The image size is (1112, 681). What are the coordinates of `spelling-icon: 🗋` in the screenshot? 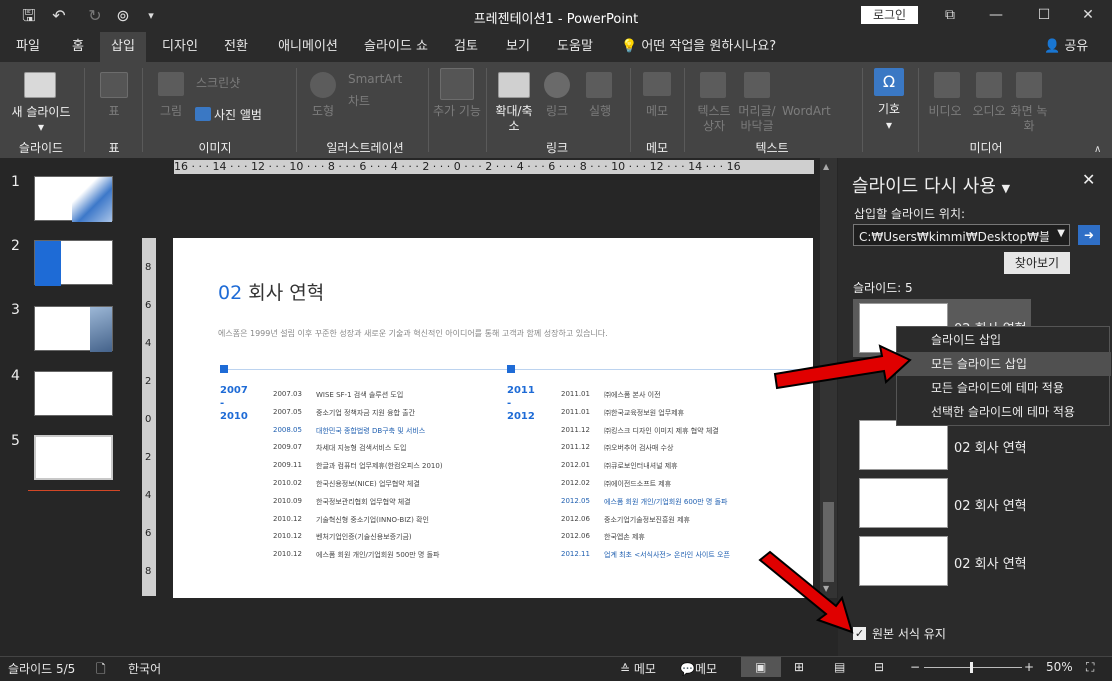 It's located at (101, 670).